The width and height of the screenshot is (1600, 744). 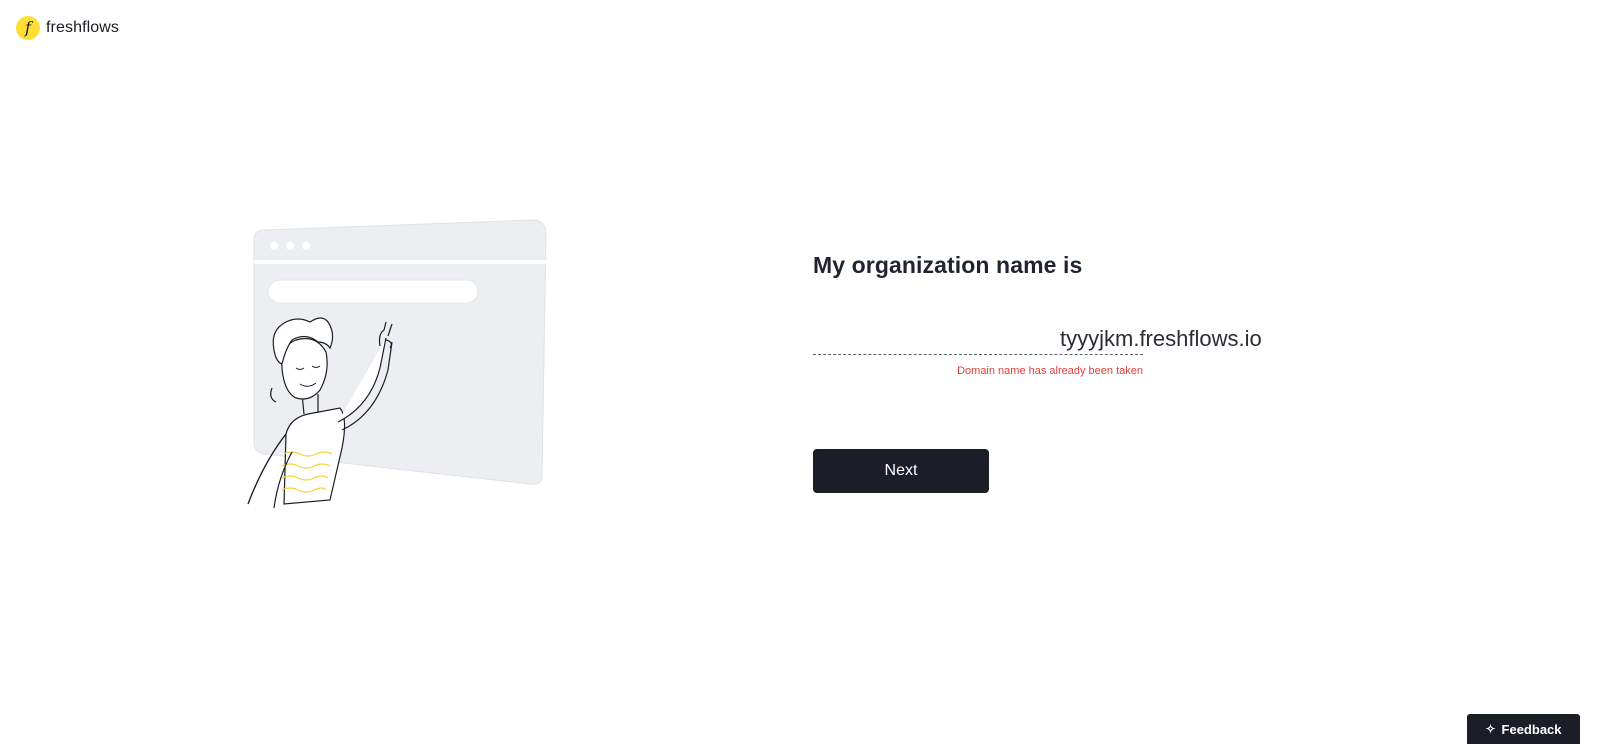 I want to click on brand-logo: f freshflows, so click(x=67, y=28).